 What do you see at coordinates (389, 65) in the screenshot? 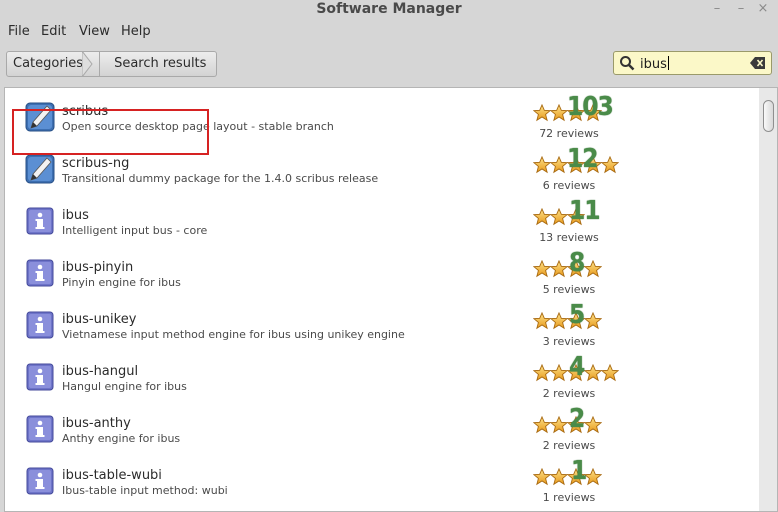
I see `toolbar: Categories Search results ibus` at bounding box center [389, 65].